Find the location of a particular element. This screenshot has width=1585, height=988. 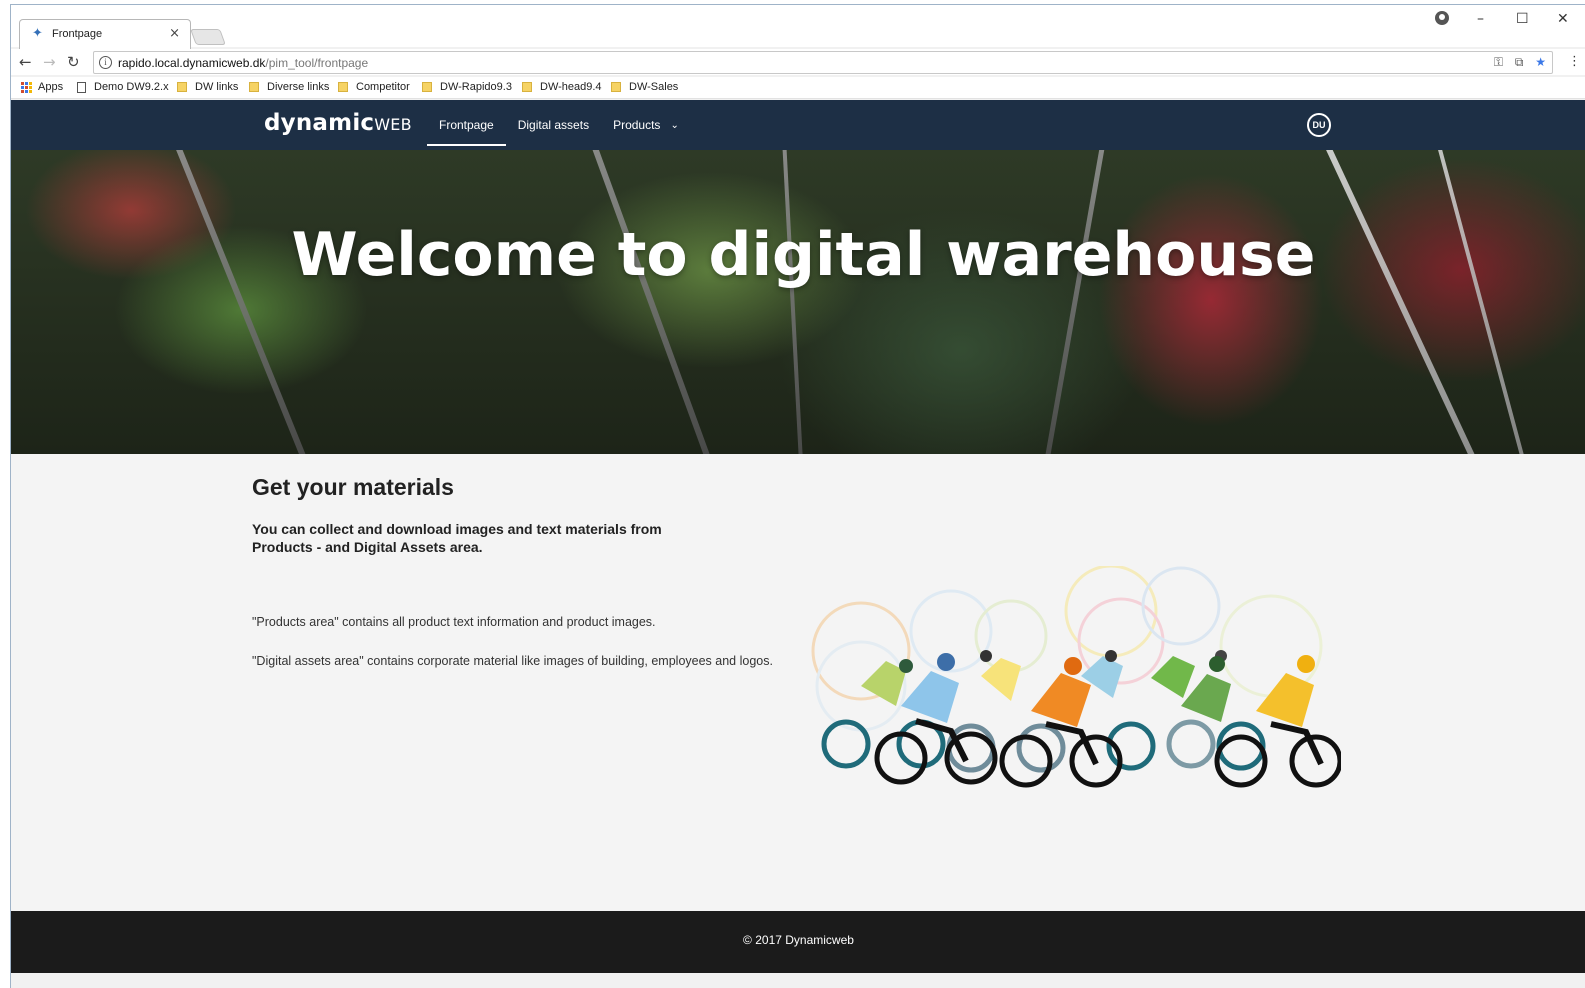

forward-arrow-icon: → is located at coordinates (49, 62).